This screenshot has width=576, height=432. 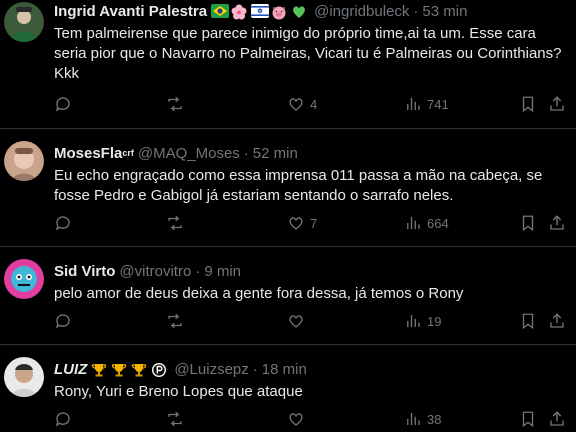 I want to click on action-bar: 4 741, so click(x=309, y=104).